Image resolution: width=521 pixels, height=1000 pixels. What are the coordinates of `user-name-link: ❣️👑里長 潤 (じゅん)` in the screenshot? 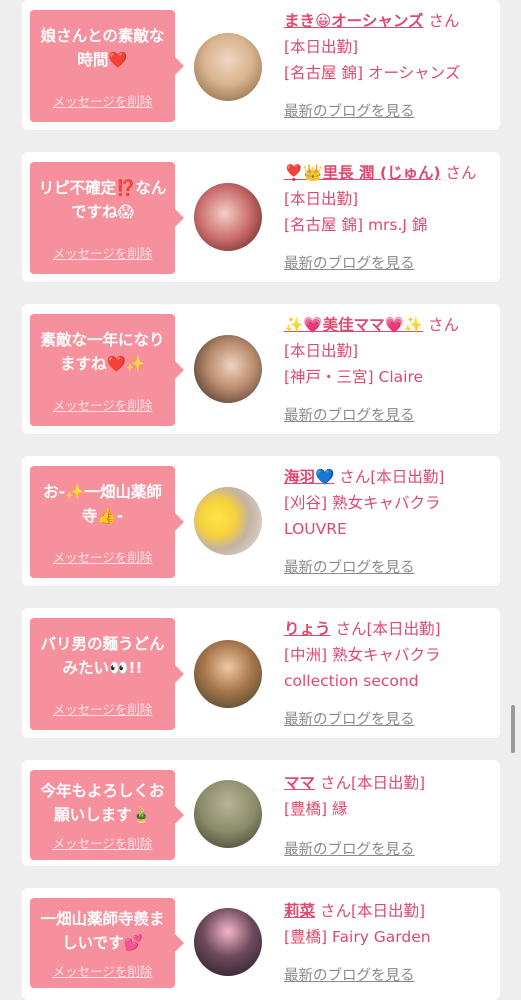 It's located at (362, 173).